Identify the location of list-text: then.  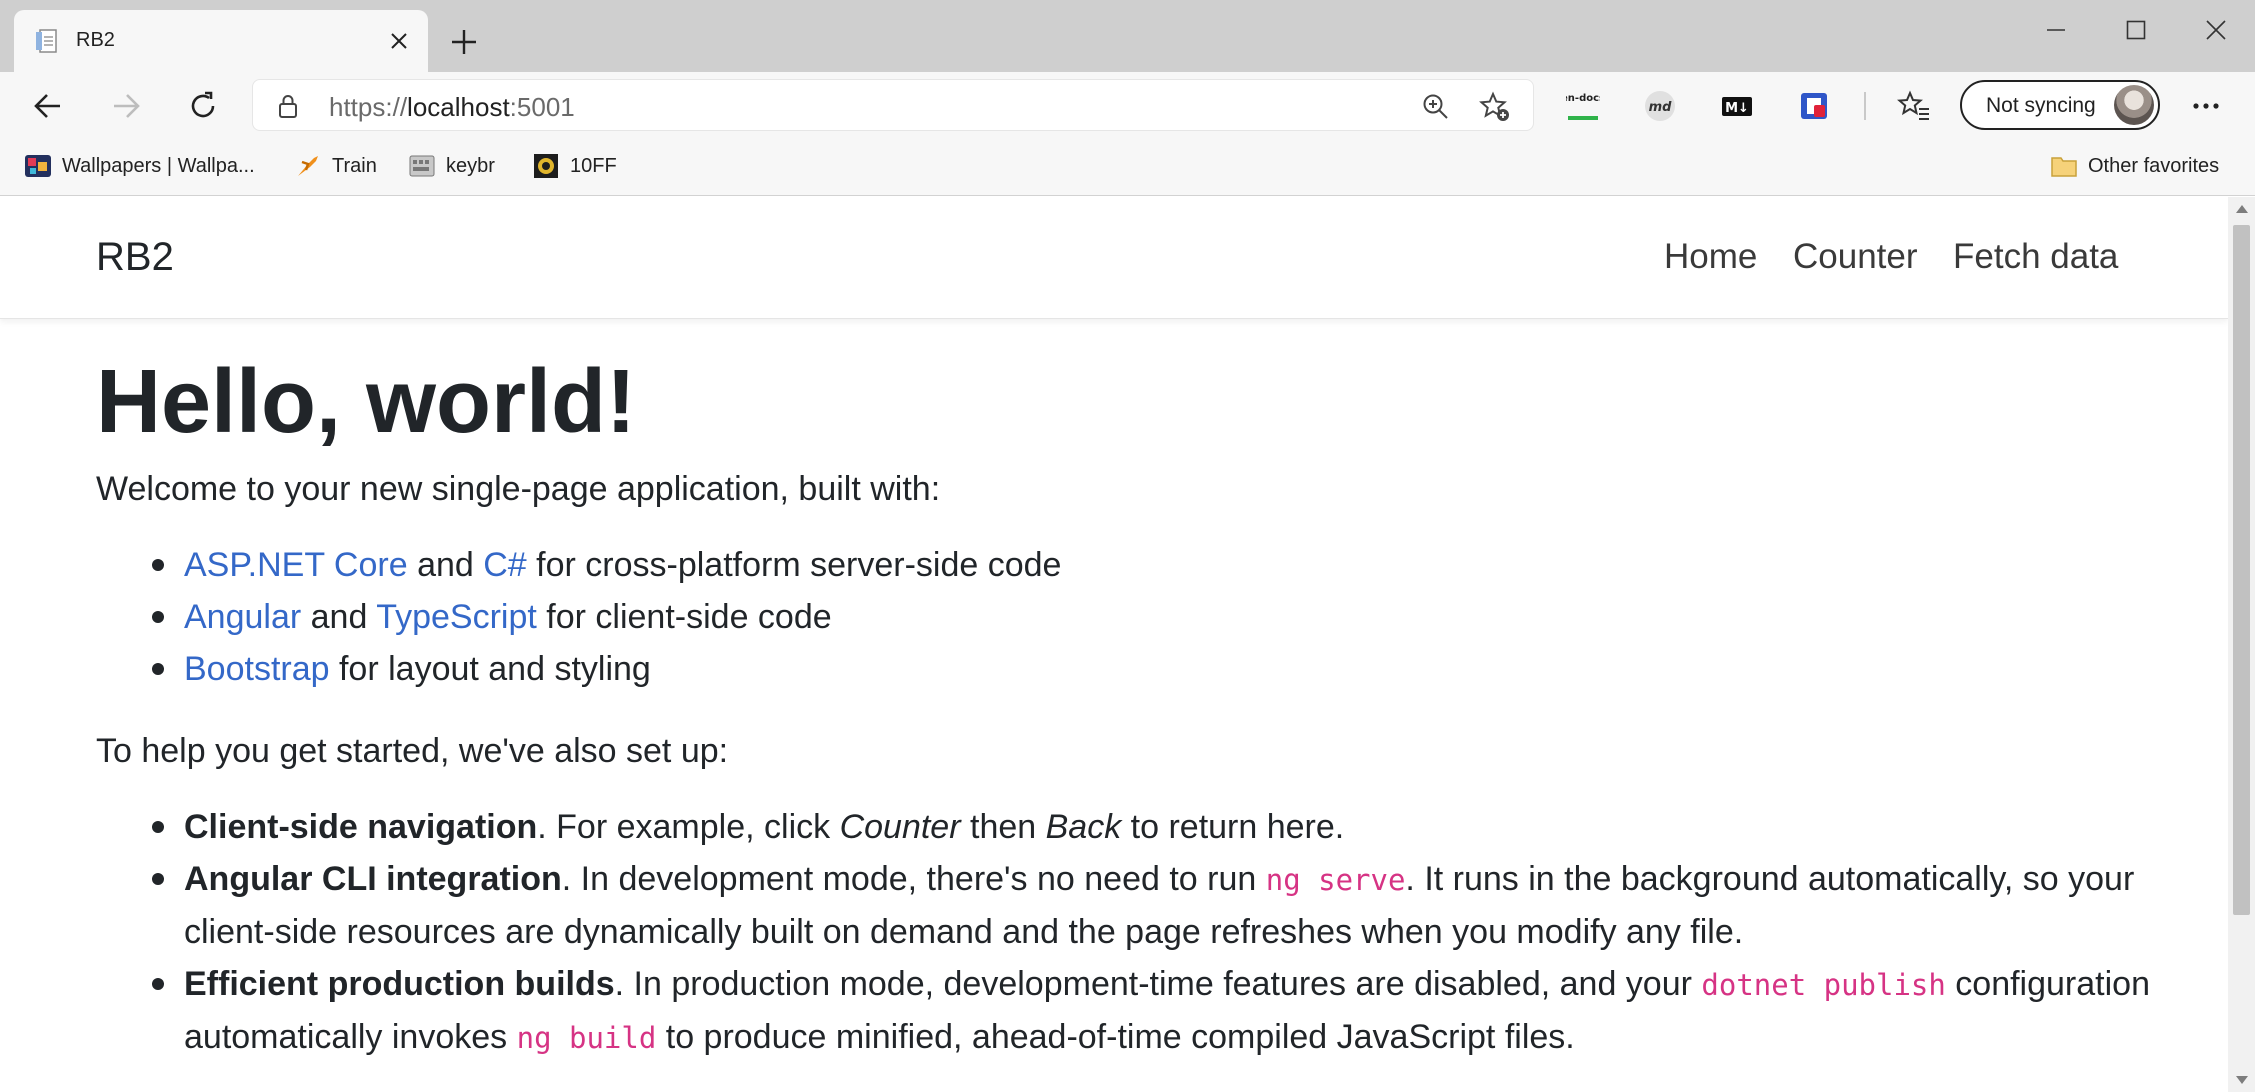
(1003, 827).